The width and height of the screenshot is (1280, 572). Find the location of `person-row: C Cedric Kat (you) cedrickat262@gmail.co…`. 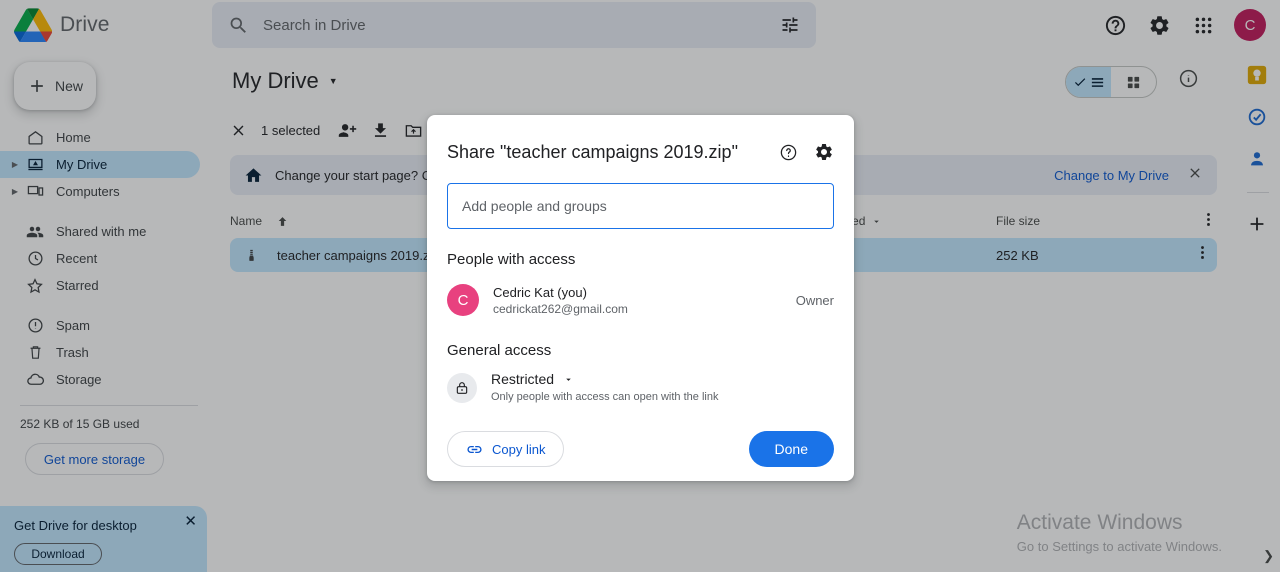

person-row: C Cedric Kat (you) cedrickat262@gmail.co… is located at coordinates (640, 300).